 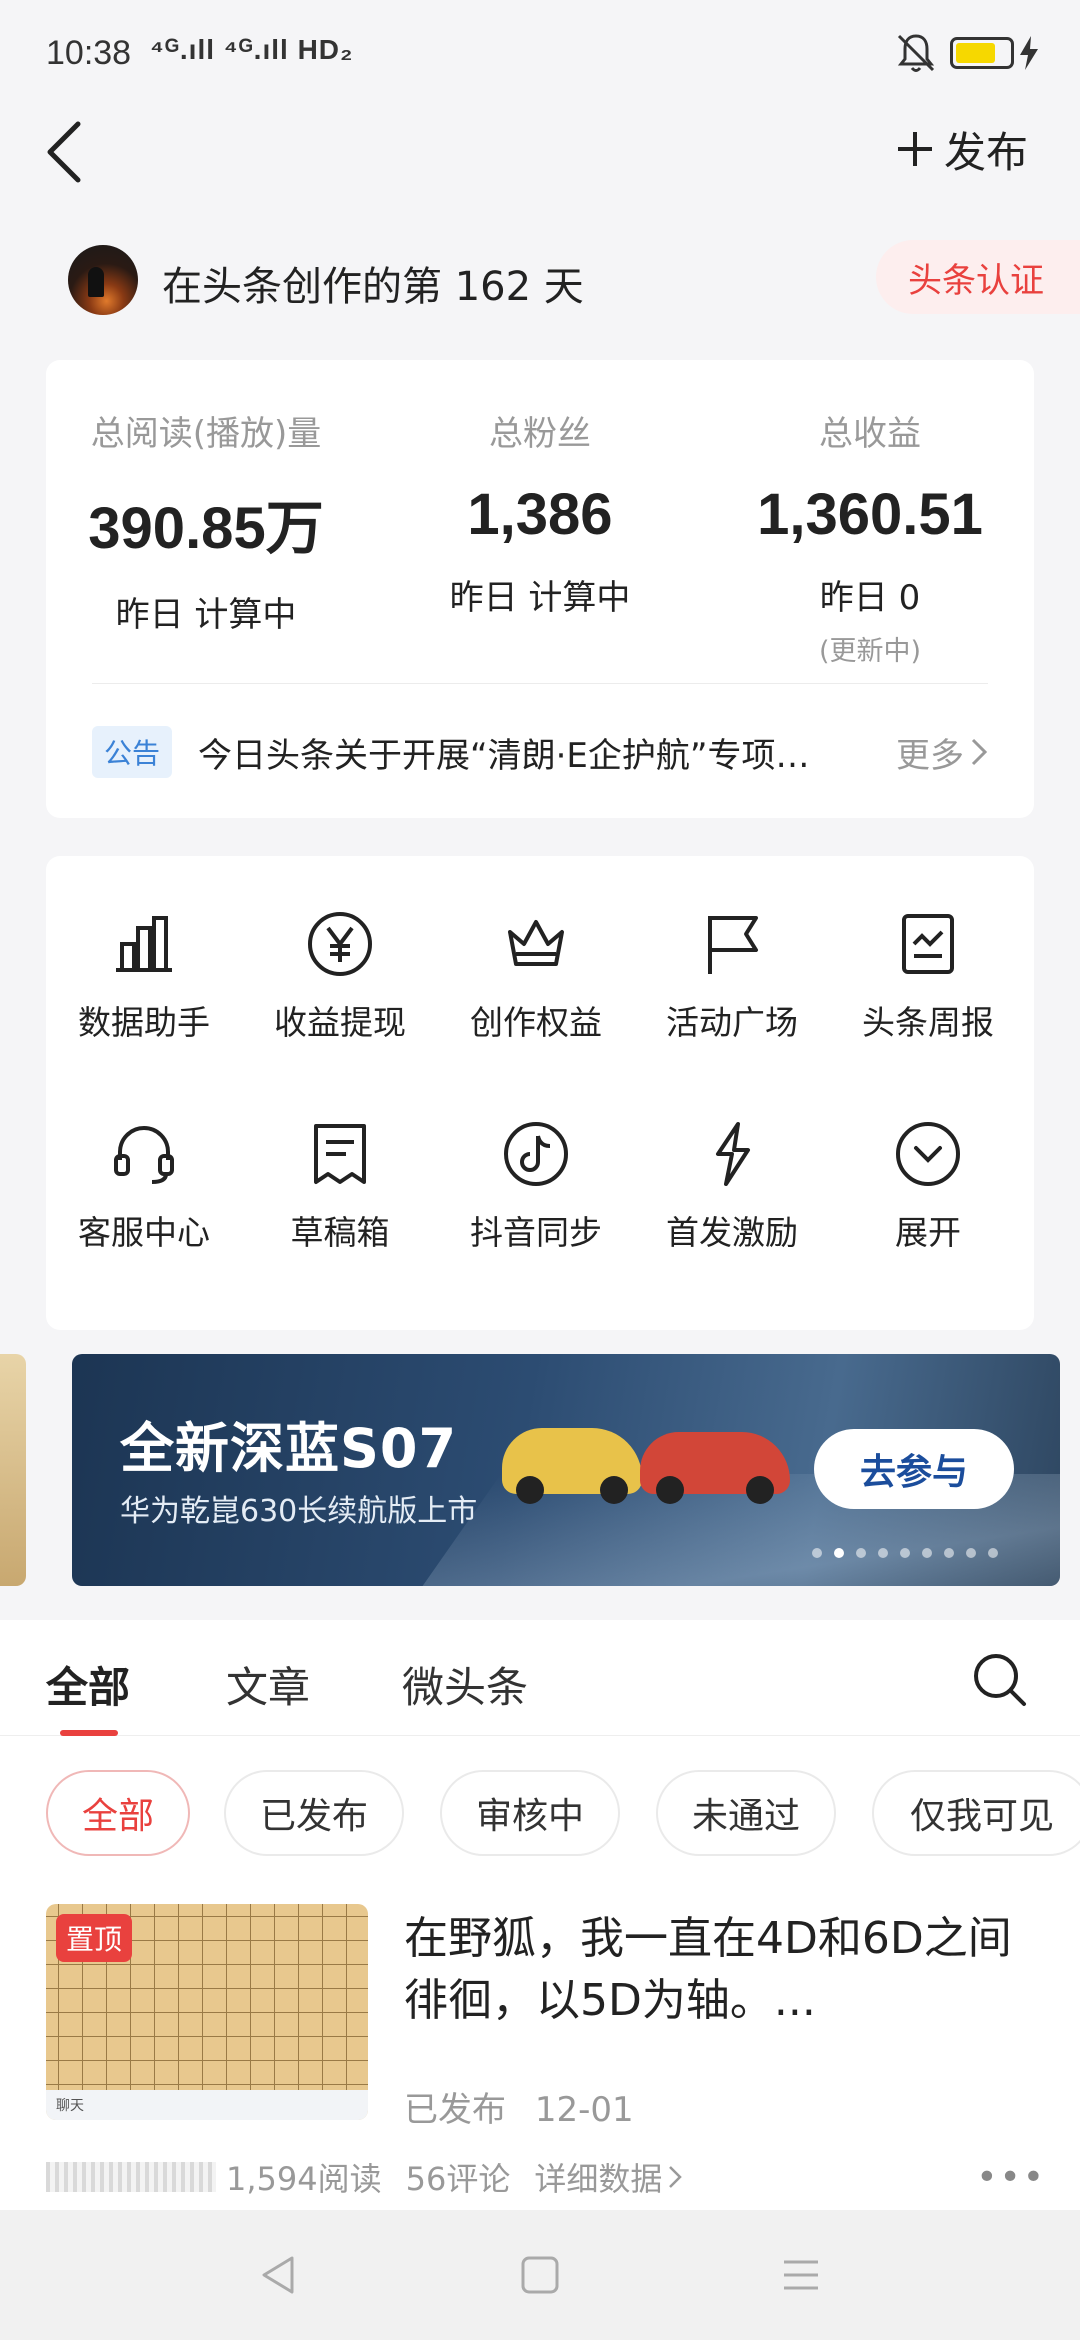 What do you see at coordinates (131, 2177) in the screenshot?
I see `blurred-author` at bounding box center [131, 2177].